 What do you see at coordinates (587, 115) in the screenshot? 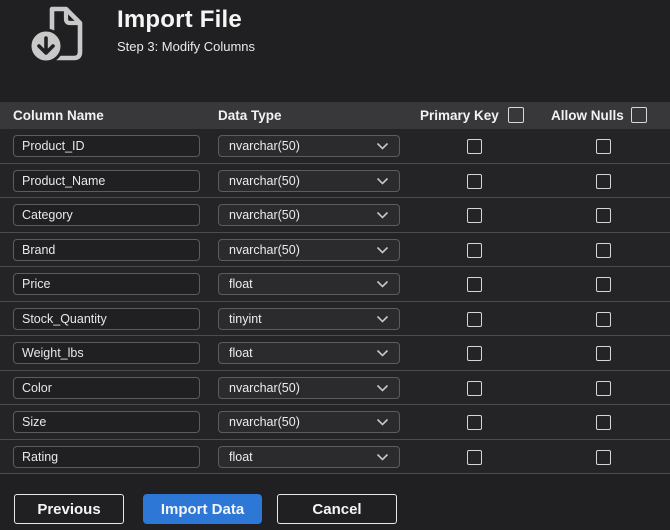
I see `column-header-allow-nulls: Allow Nulls` at bounding box center [587, 115].